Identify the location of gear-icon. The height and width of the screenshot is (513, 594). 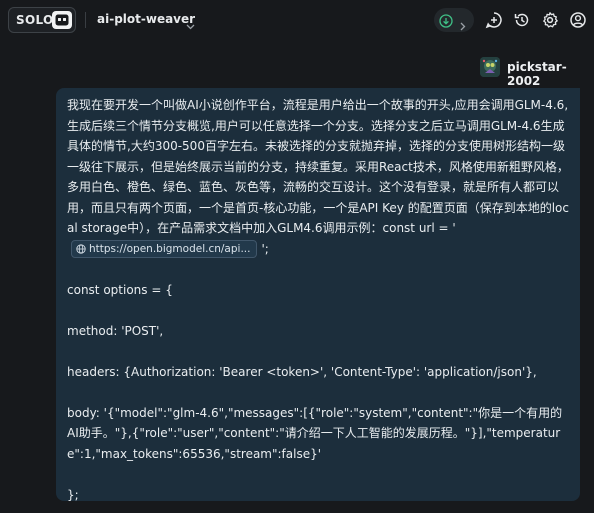
(550, 22).